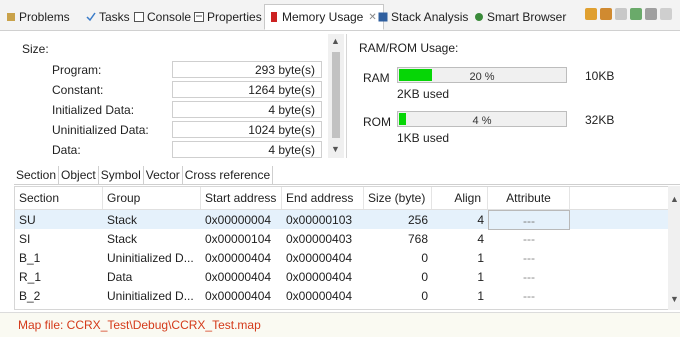 This screenshot has height=337, width=680. I want to click on tab-problems: Problems, so click(38, 17).